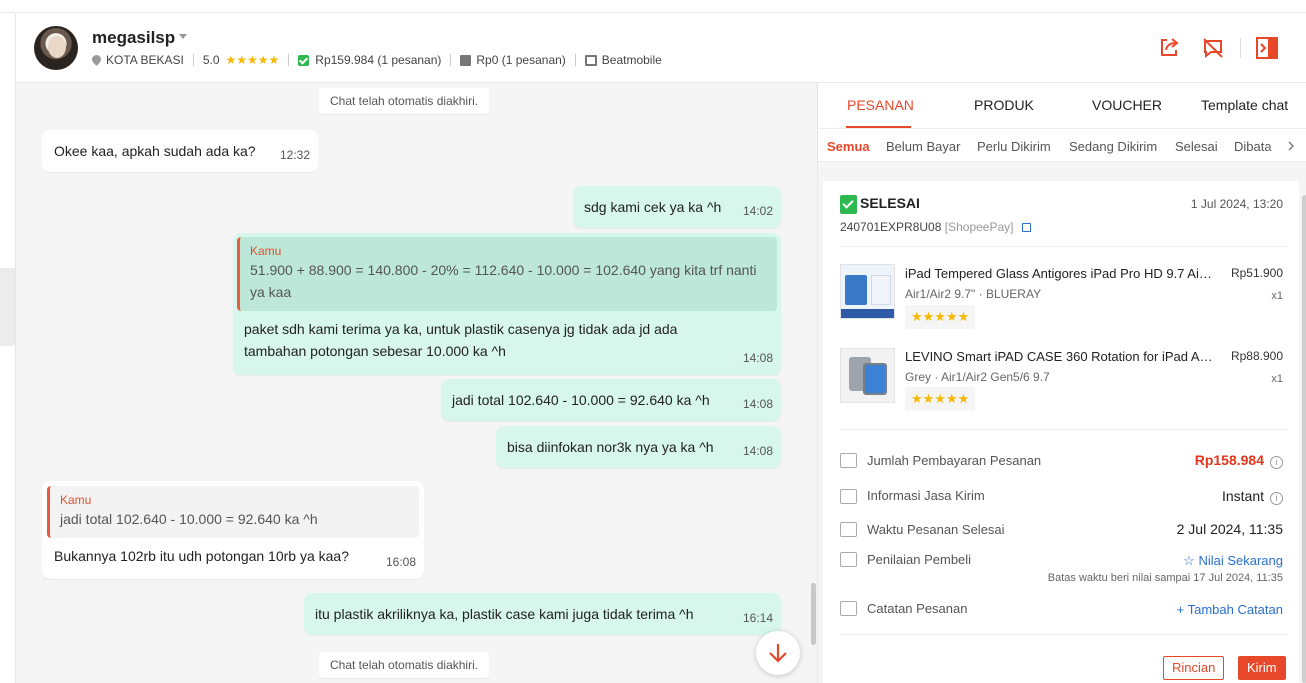  What do you see at coordinates (979, 227) in the screenshot?
I see `payment-method: [ShopeePay]` at bounding box center [979, 227].